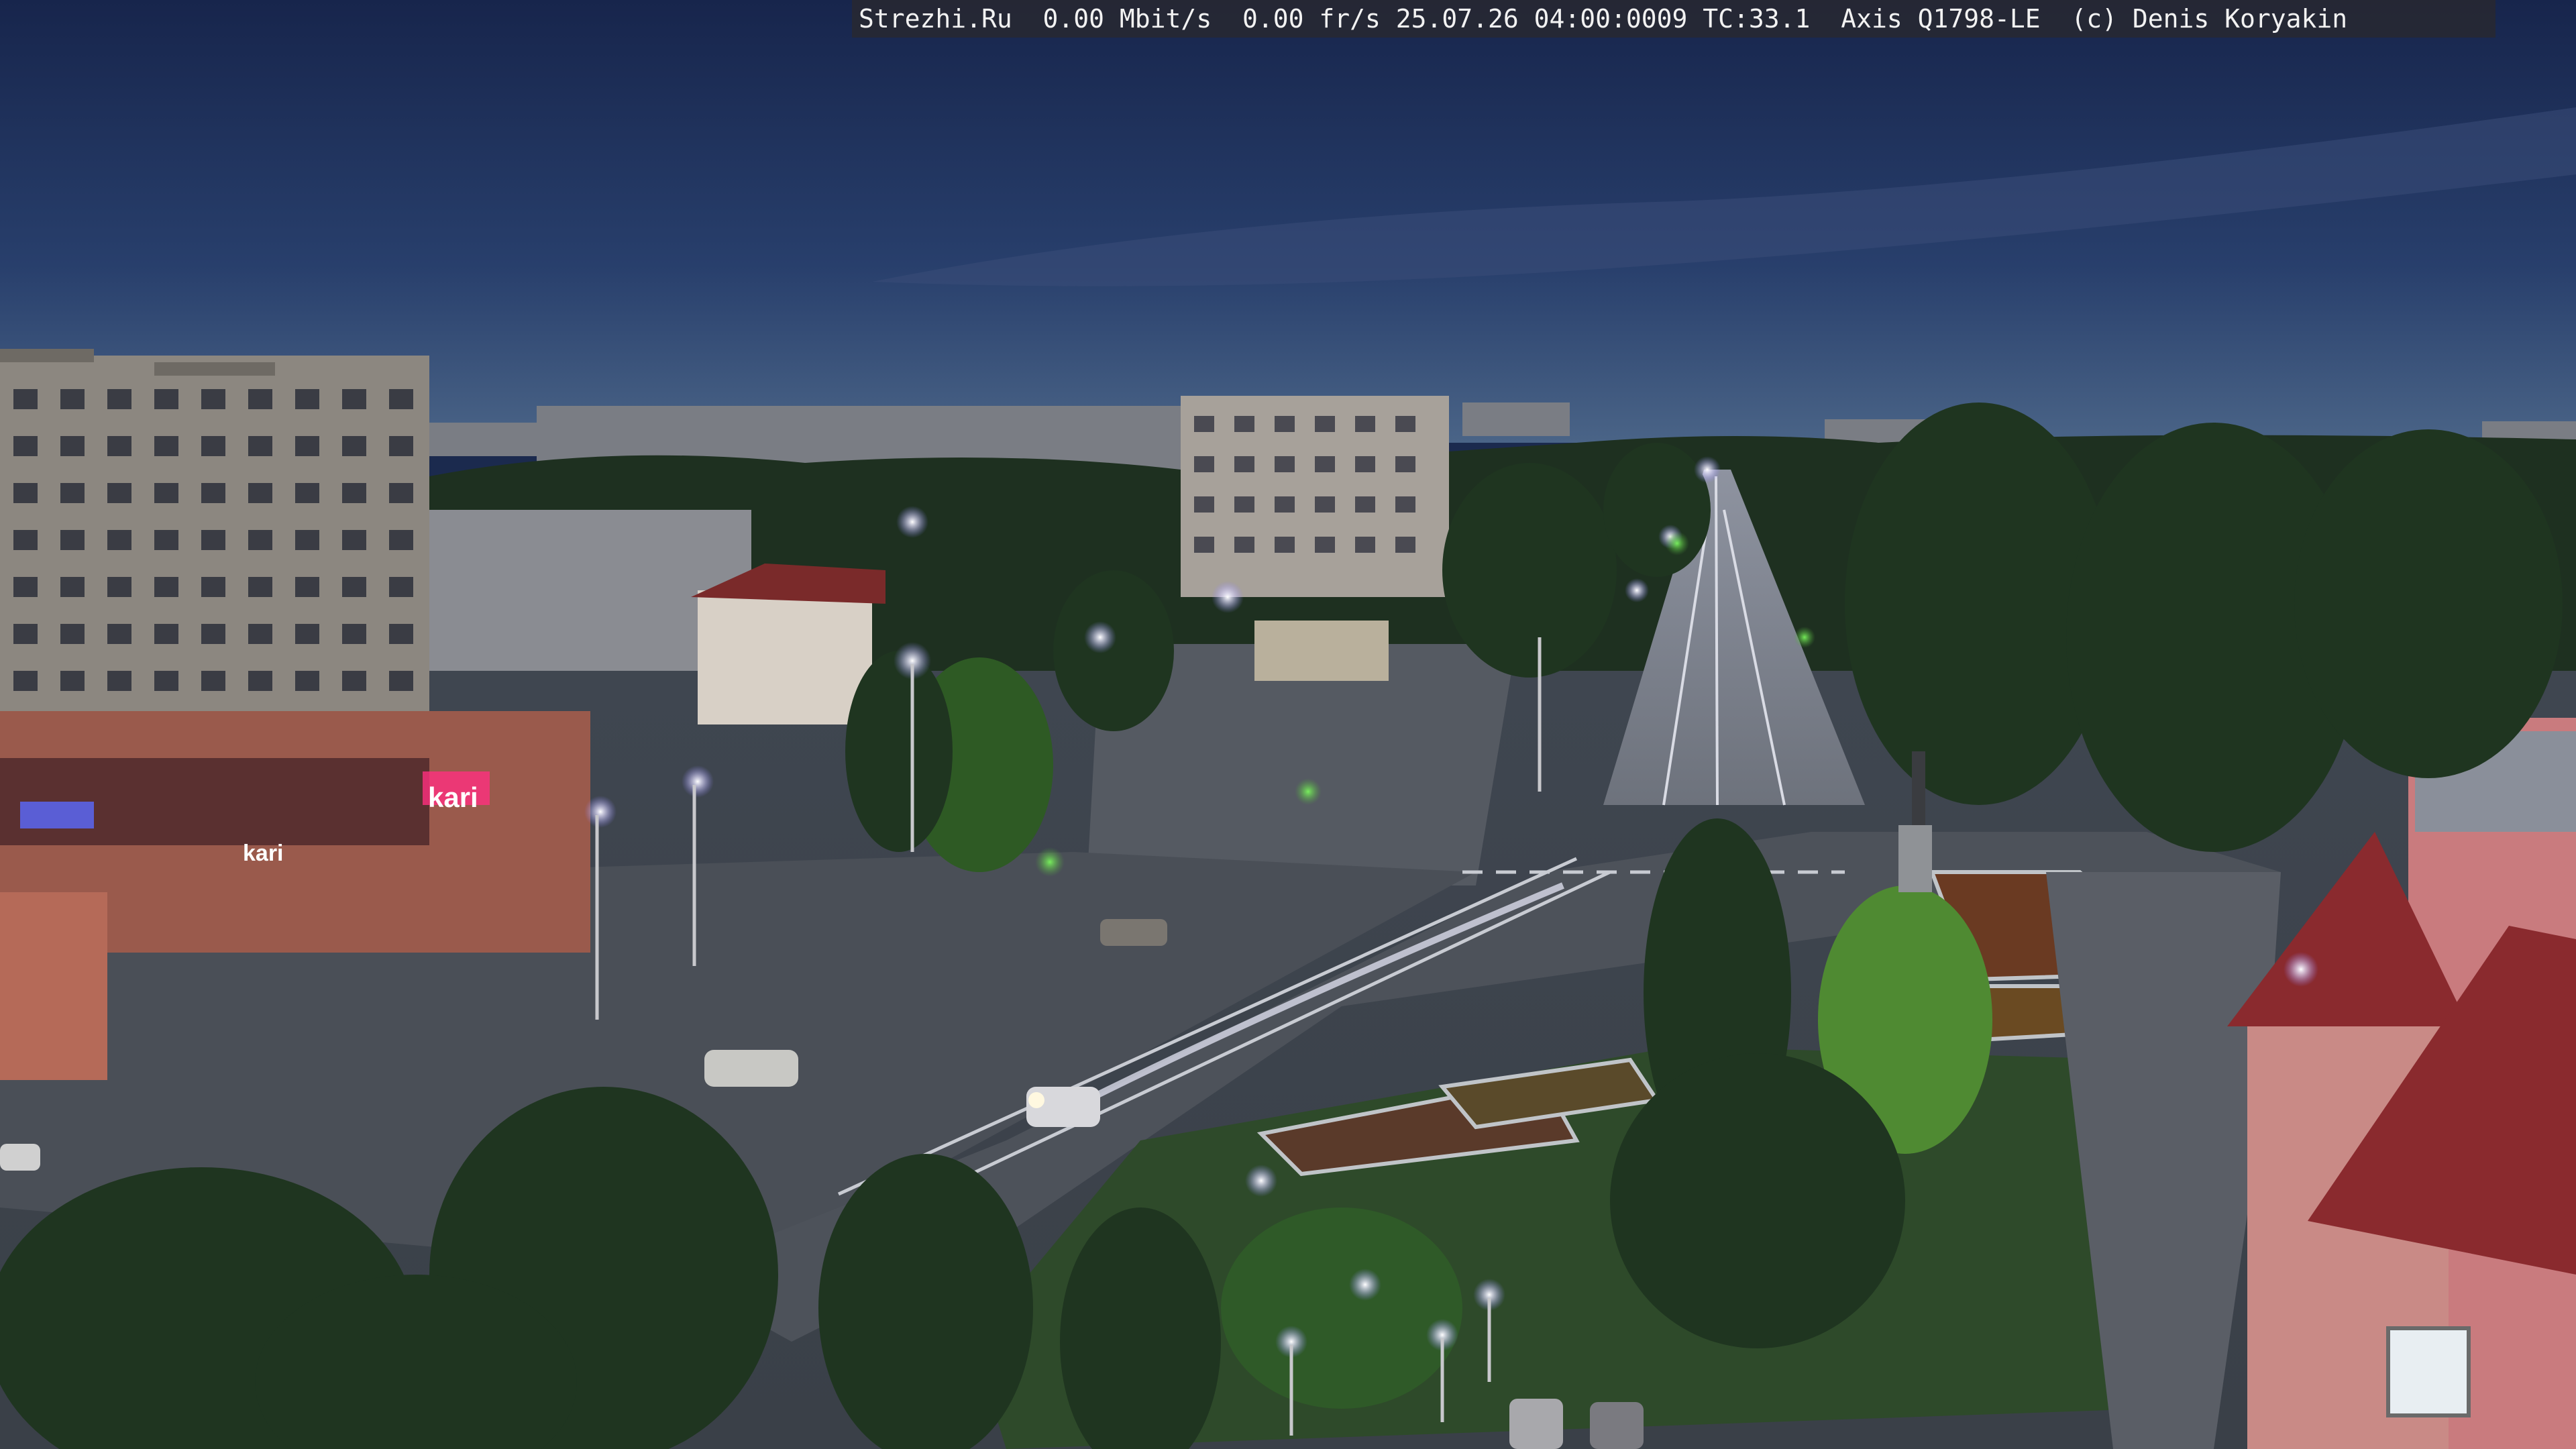 The width and height of the screenshot is (2576, 1449). What do you see at coordinates (453, 797) in the screenshot?
I see `kari-sign: kari` at bounding box center [453, 797].